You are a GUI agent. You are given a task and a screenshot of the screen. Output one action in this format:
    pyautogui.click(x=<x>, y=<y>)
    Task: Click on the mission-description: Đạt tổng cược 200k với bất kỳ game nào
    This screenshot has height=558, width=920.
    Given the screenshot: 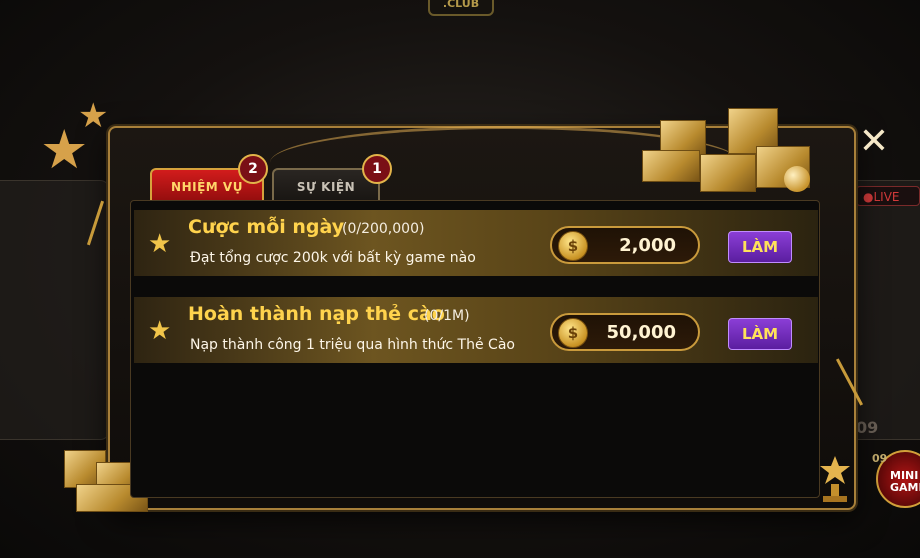 What is the action you would take?
    pyautogui.click(x=333, y=258)
    